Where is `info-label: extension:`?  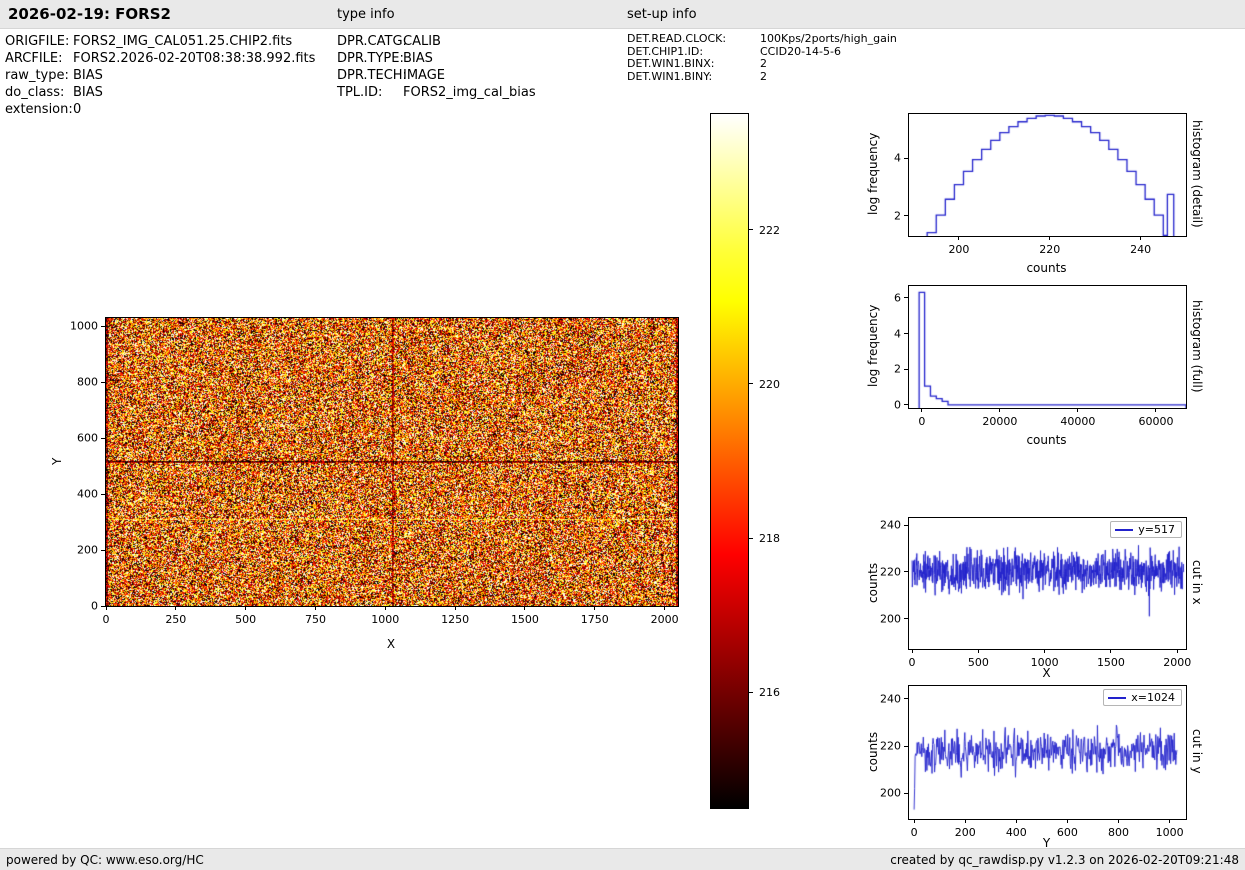
info-label: extension: is located at coordinates (39, 109).